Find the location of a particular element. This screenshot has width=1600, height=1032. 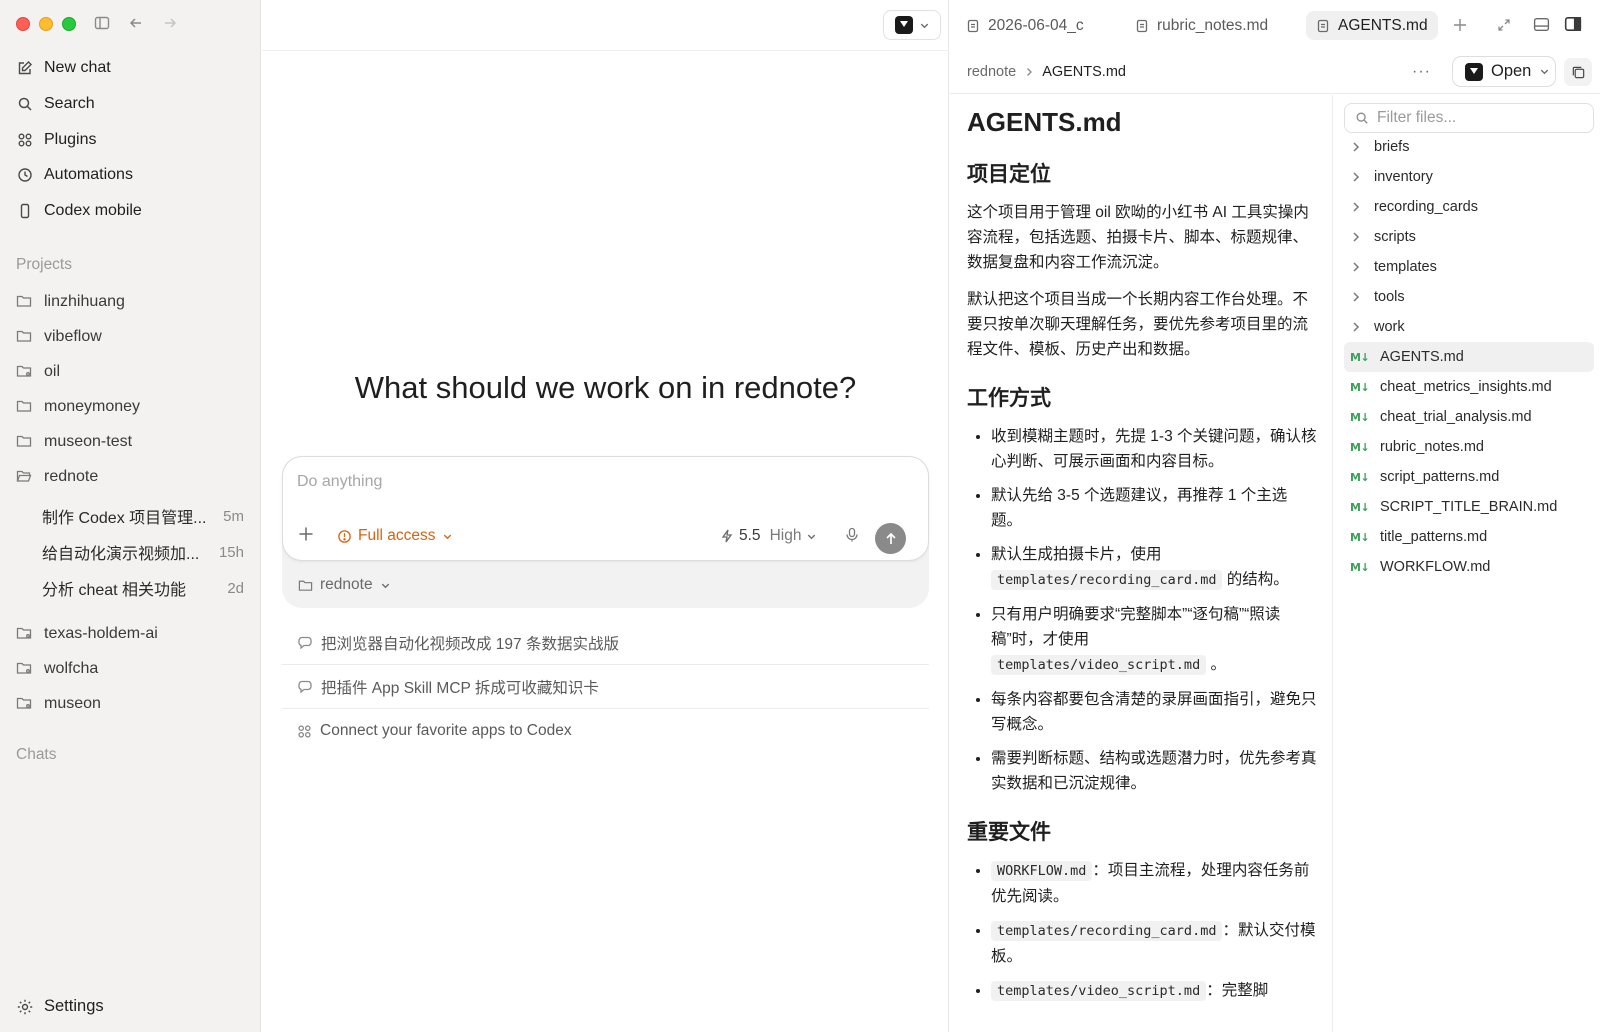

open-in-app-button: Open is located at coordinates (1504, 71).